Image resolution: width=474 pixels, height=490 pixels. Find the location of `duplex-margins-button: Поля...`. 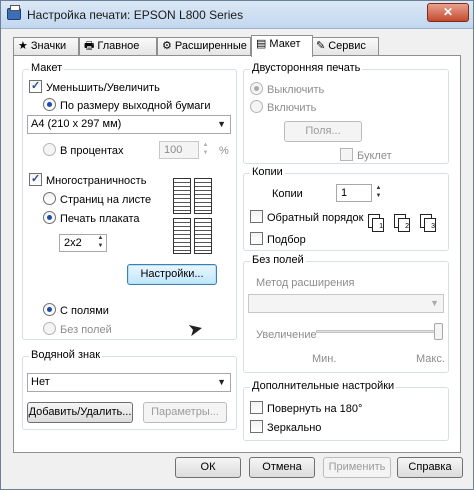

duplex-margins-button: Поля... is located at coordinates (323, 131).